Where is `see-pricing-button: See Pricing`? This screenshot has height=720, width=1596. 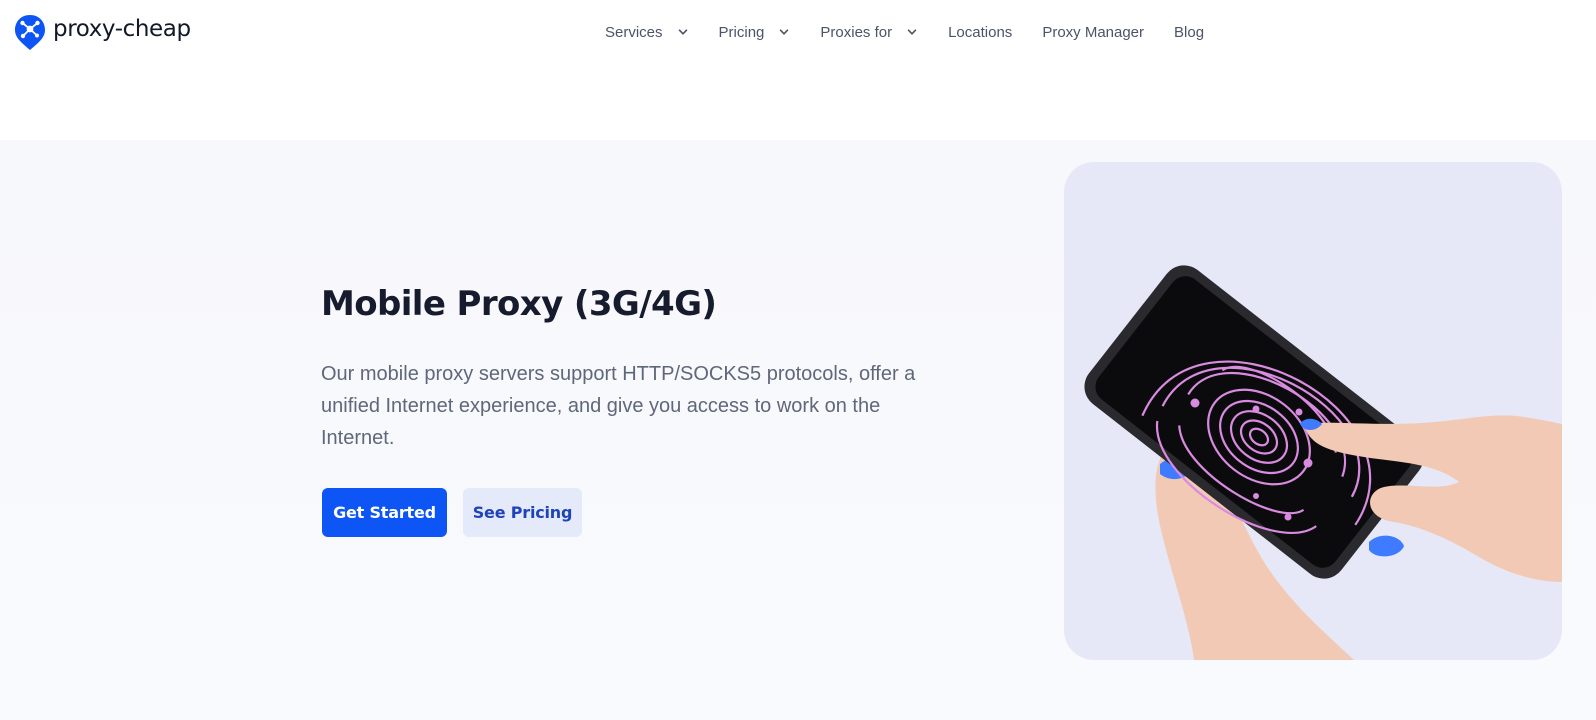
see-pricing-button: See Pricing is located at coordinates (522, 512).